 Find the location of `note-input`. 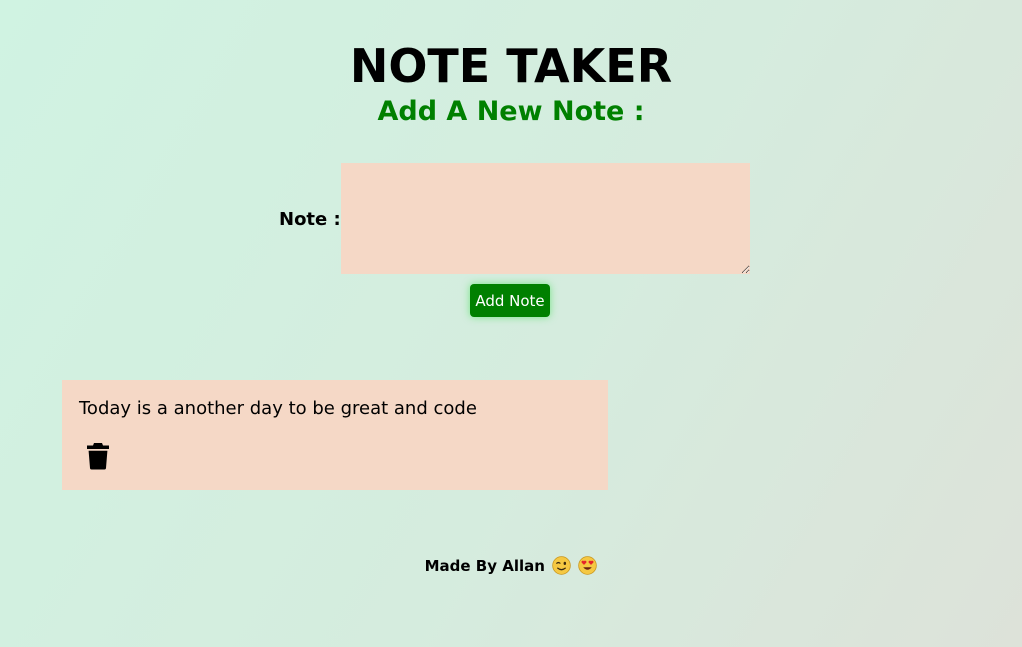

note-input is located at coordinates (545, 218).